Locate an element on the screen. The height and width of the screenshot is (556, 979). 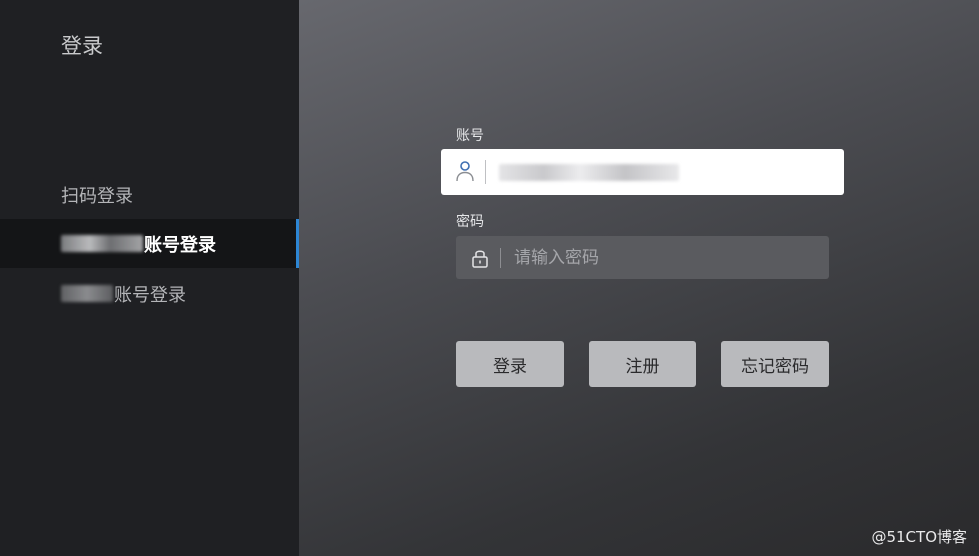
sidebar-item-label: 扫码登录 is located at coordinates (97, 196).